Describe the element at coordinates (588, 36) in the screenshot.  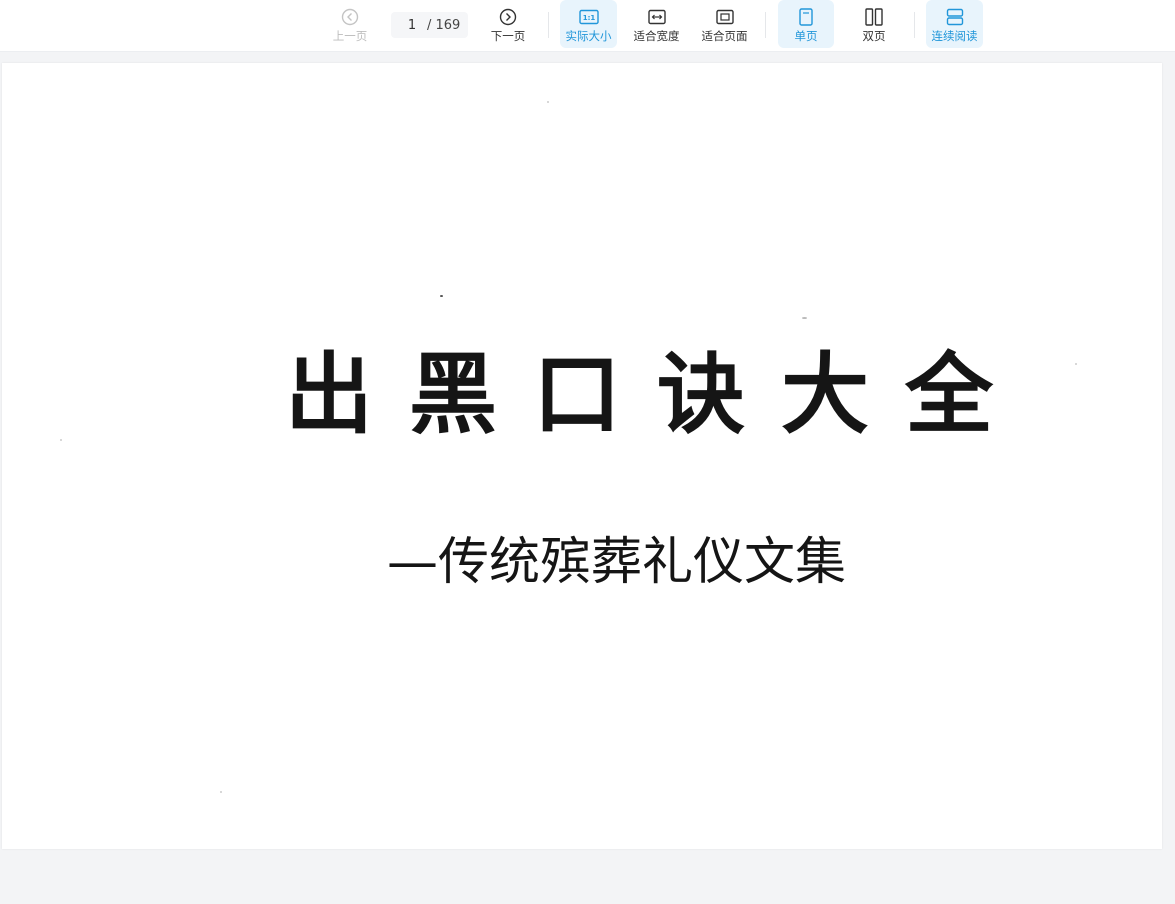
I see `actual-size-label: 实际大小` at that location.